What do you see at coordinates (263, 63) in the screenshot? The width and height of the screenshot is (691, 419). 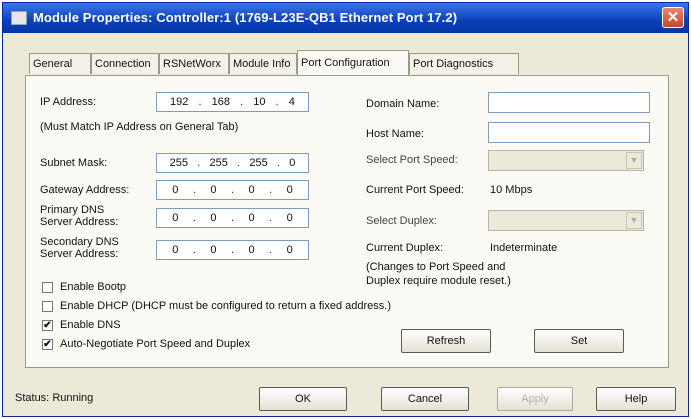 I see `tab-module-info: Module Info` at bounding box center [263, 63].